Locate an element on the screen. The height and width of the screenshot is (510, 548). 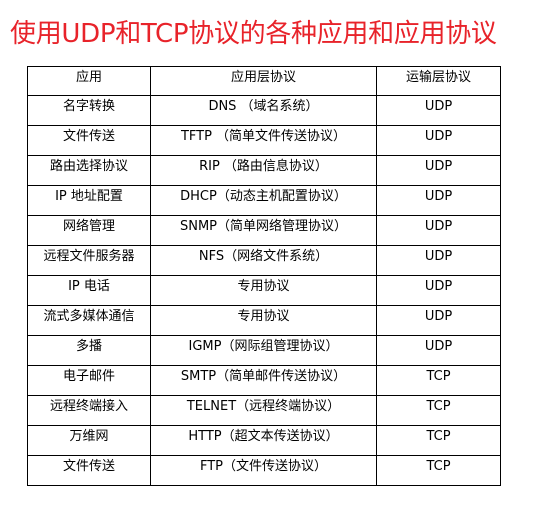
table-row: 名字转换 DNS （域名系统） UDP is located at coordinates (264, 110).